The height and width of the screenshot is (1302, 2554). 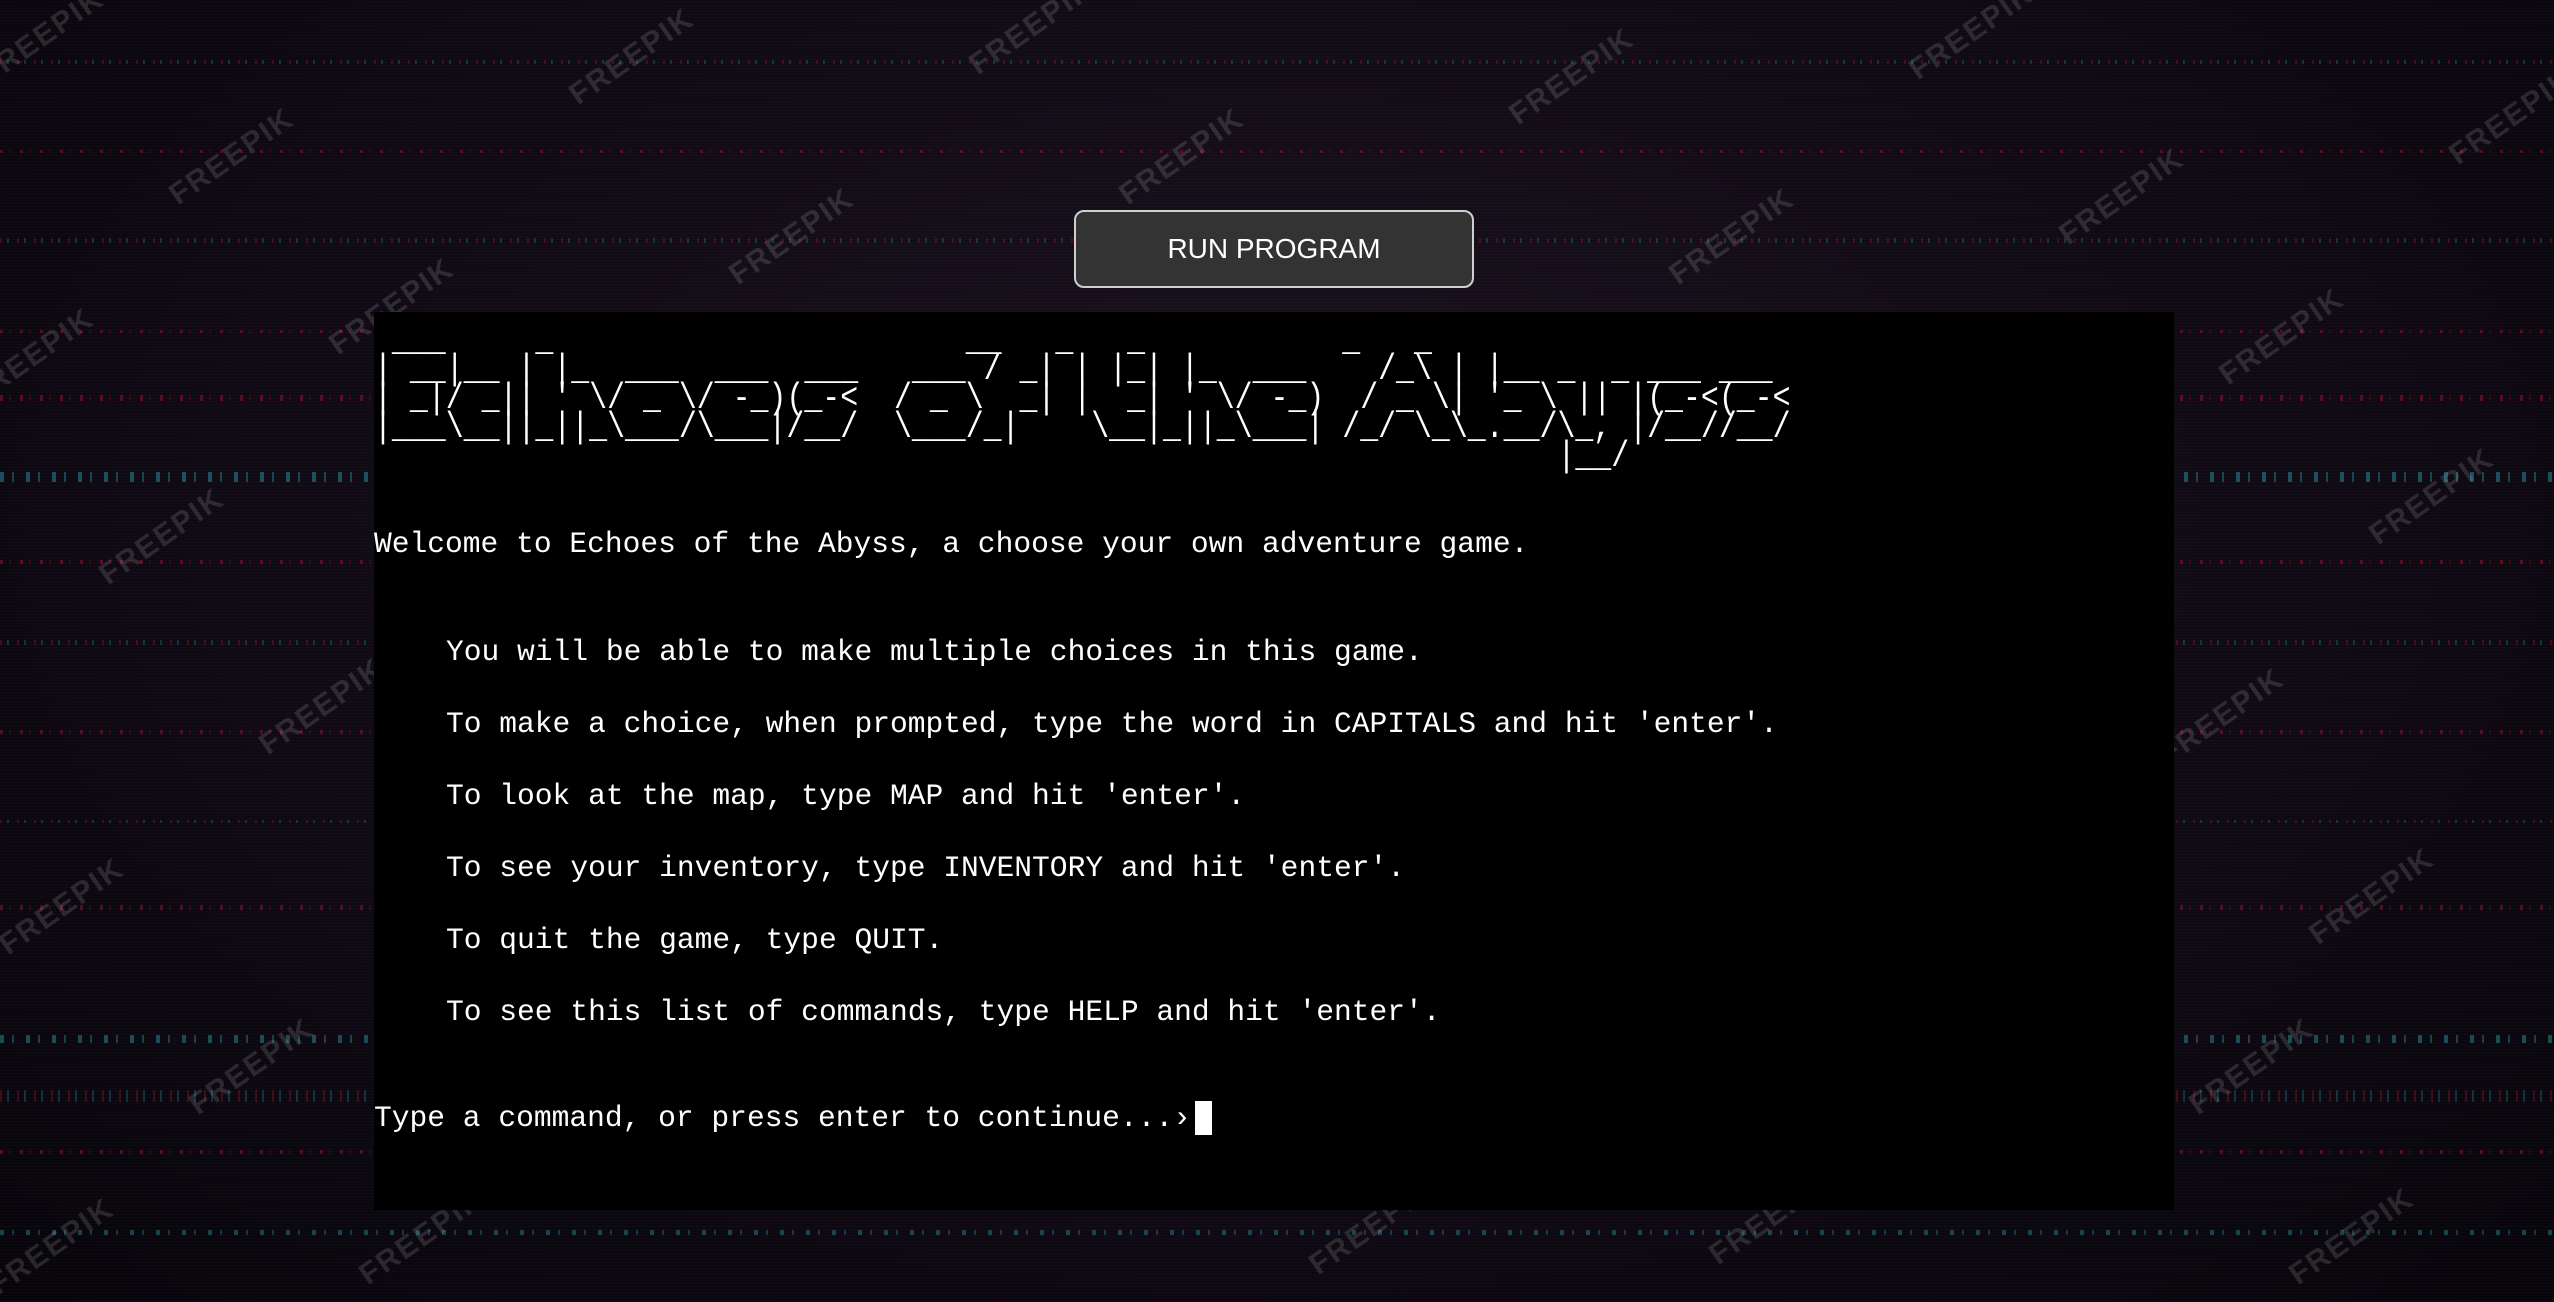 What do you see at coordinates (1274, 249) in the screenshot?
I see `run-program-button: RUN PROGRAM` at bounding box center [1274, 249].